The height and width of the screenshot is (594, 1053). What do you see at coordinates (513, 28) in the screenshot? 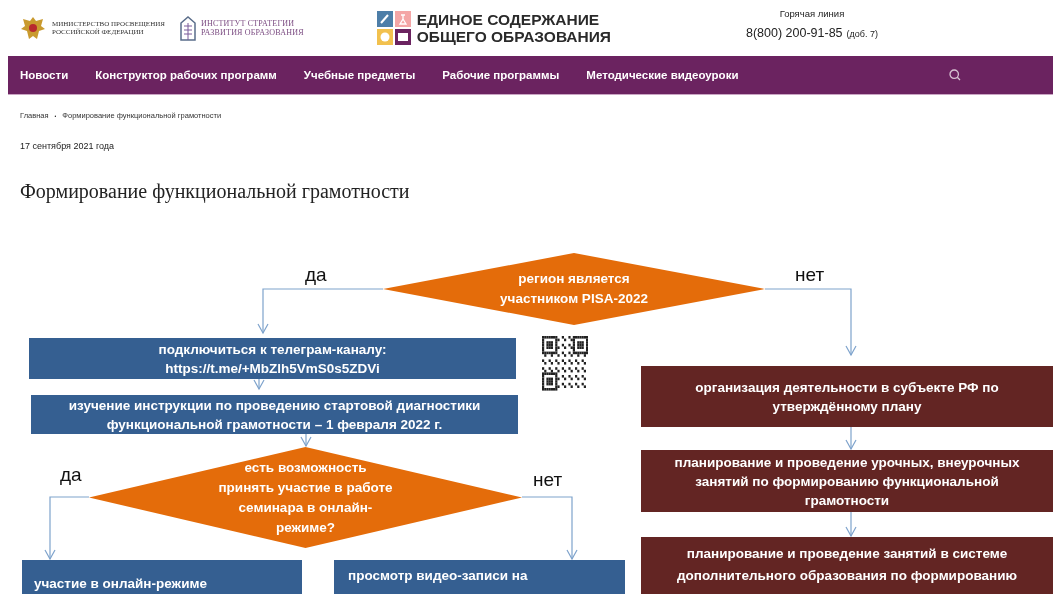
I see `site-title: ЕДИНОЕ СОДЕРЖАНИЕ ОБЩЕГО ОБРАЗОВАНИЯ` at bounding box center [513, 28].